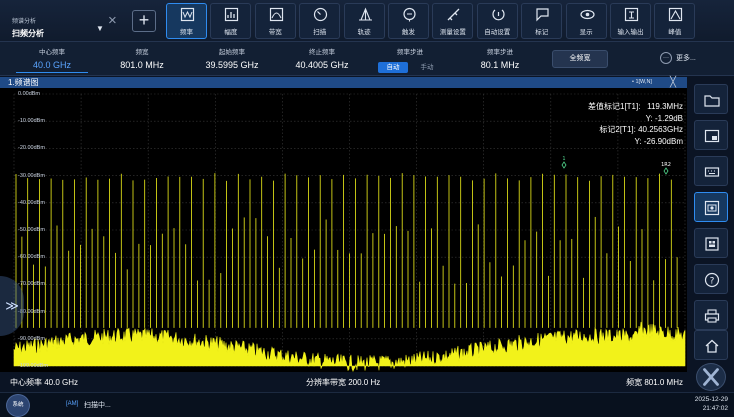 The height and width of the screenshot is (417, 734). What do you see at coordinates (31, 202) in the screenshot?
I see `y-tick-label: -40.00dBm` at bounding box center [31, 202].